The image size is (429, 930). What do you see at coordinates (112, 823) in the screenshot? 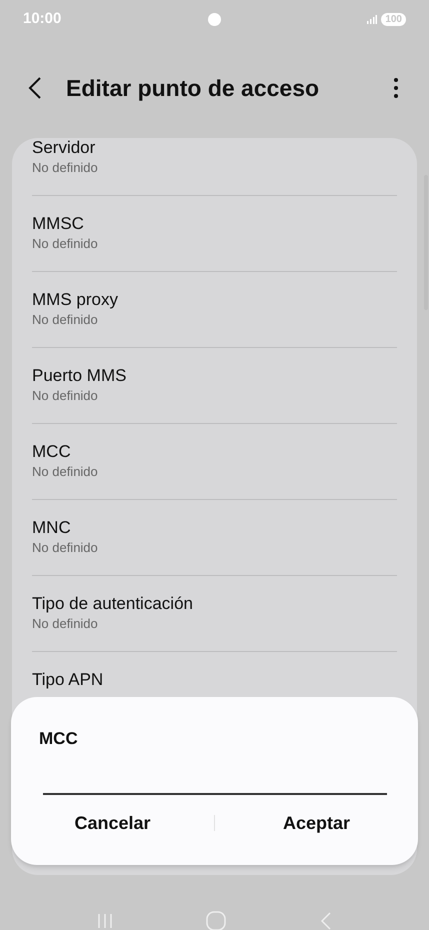
I see `dialog-button: Cancelar` at bounding box center [112, 823].